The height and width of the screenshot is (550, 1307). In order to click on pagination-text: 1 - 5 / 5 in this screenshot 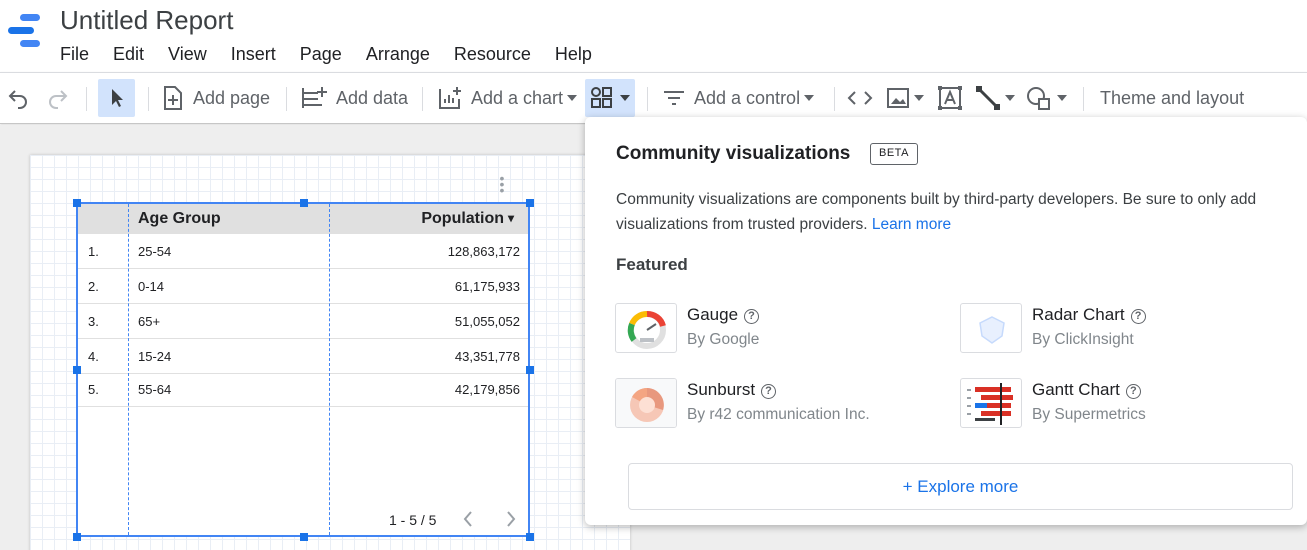, I will do `click(413, 520)`.